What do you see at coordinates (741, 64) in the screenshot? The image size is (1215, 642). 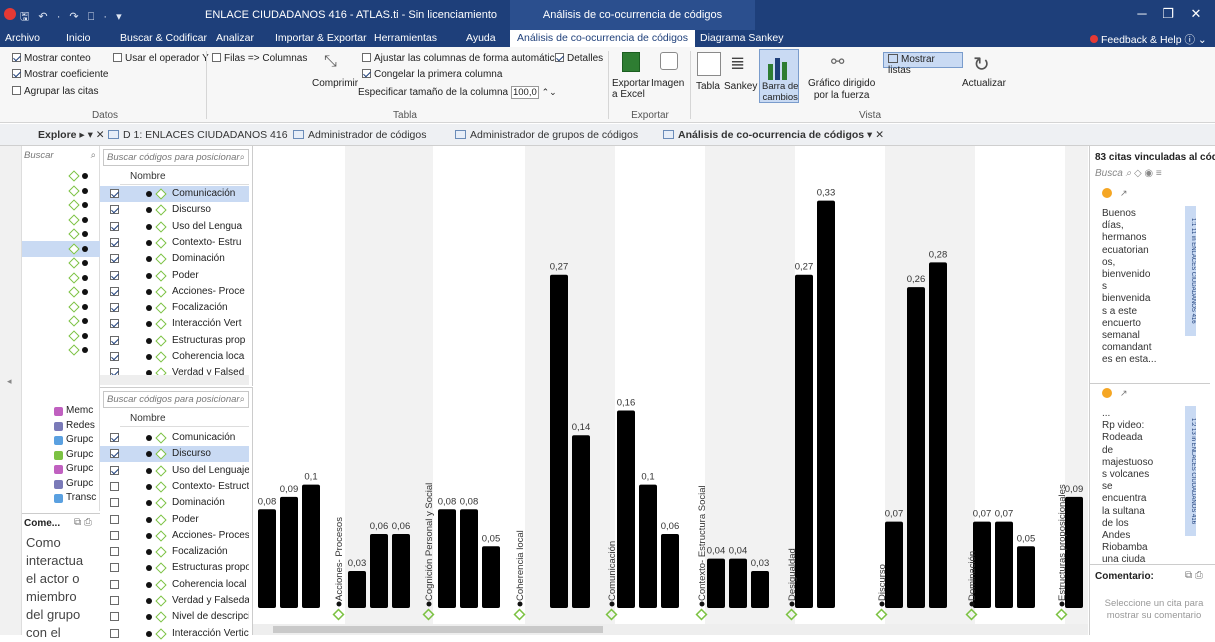 I see `sankey-icon: ≣` at bounding box center [741, 64].